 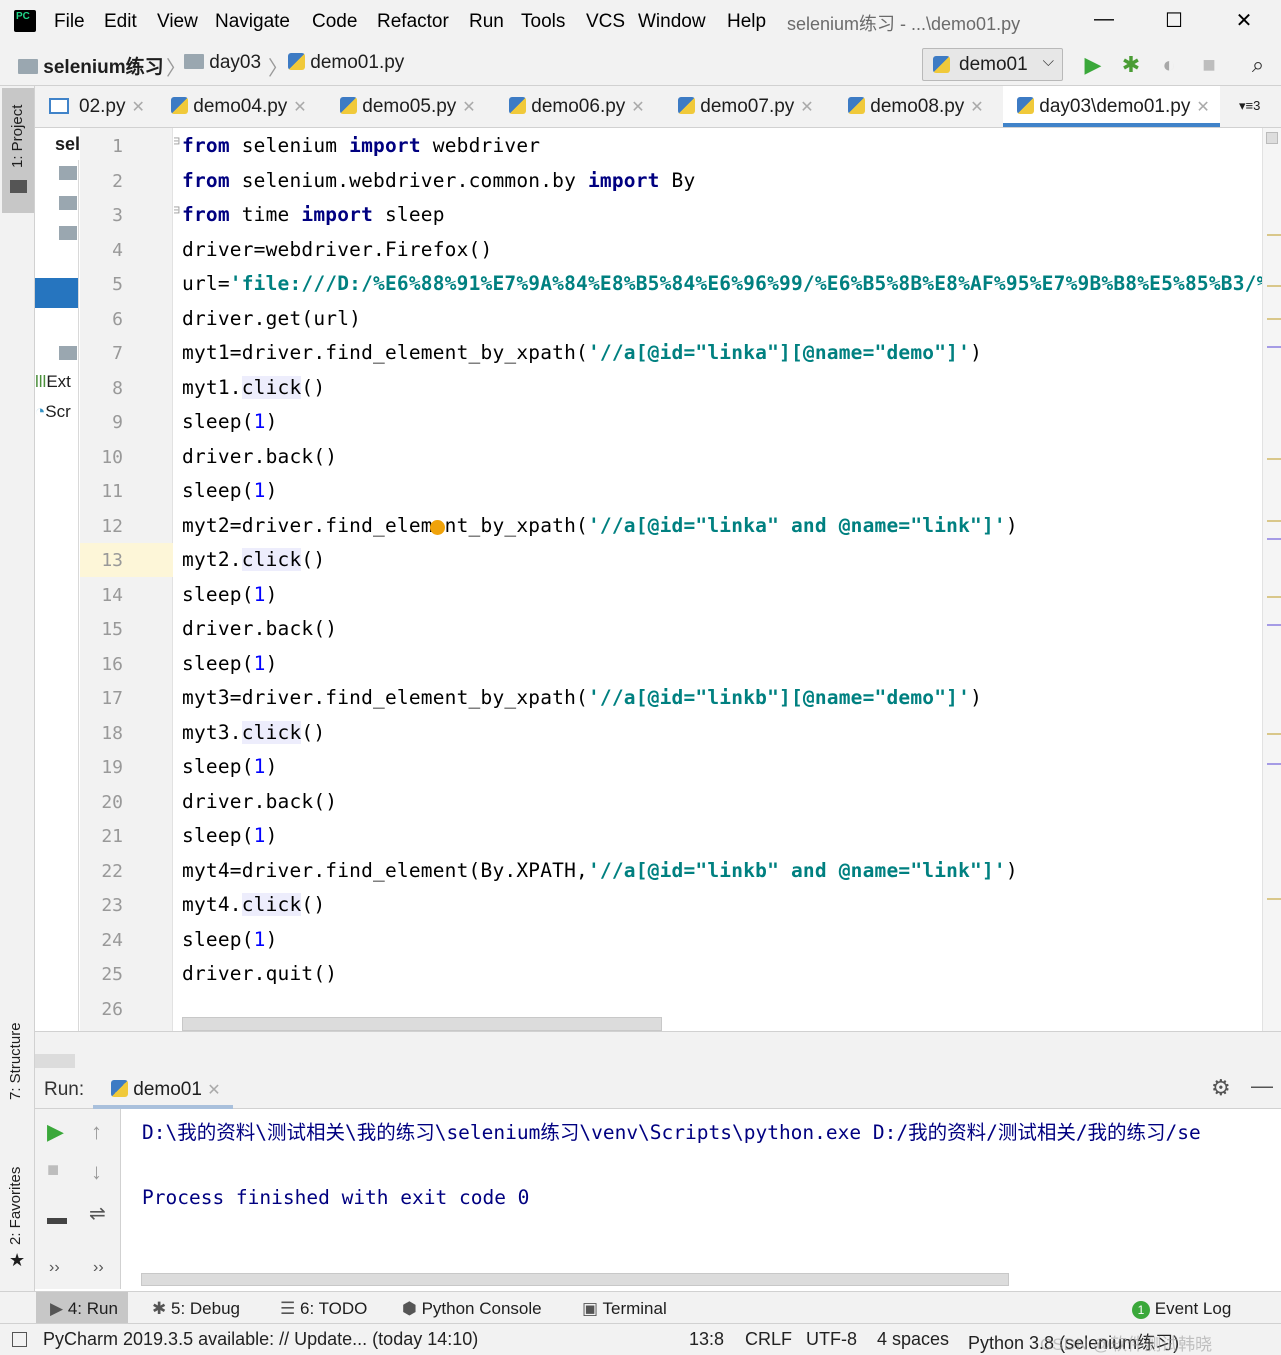 What do you see at coordinates (17, 1212) in the screenshot?
I see `tab-favorites: 2: Favorites ★` at bounding box center [17, 1212].